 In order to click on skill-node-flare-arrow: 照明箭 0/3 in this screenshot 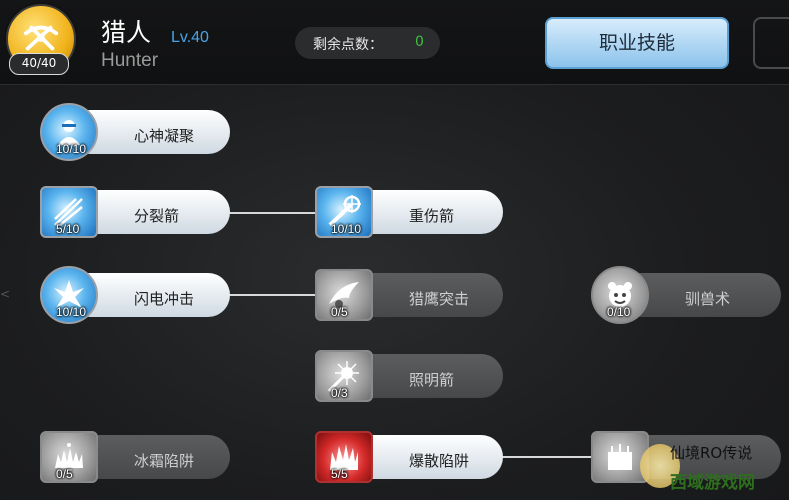, I will do `click(410, 376)`.